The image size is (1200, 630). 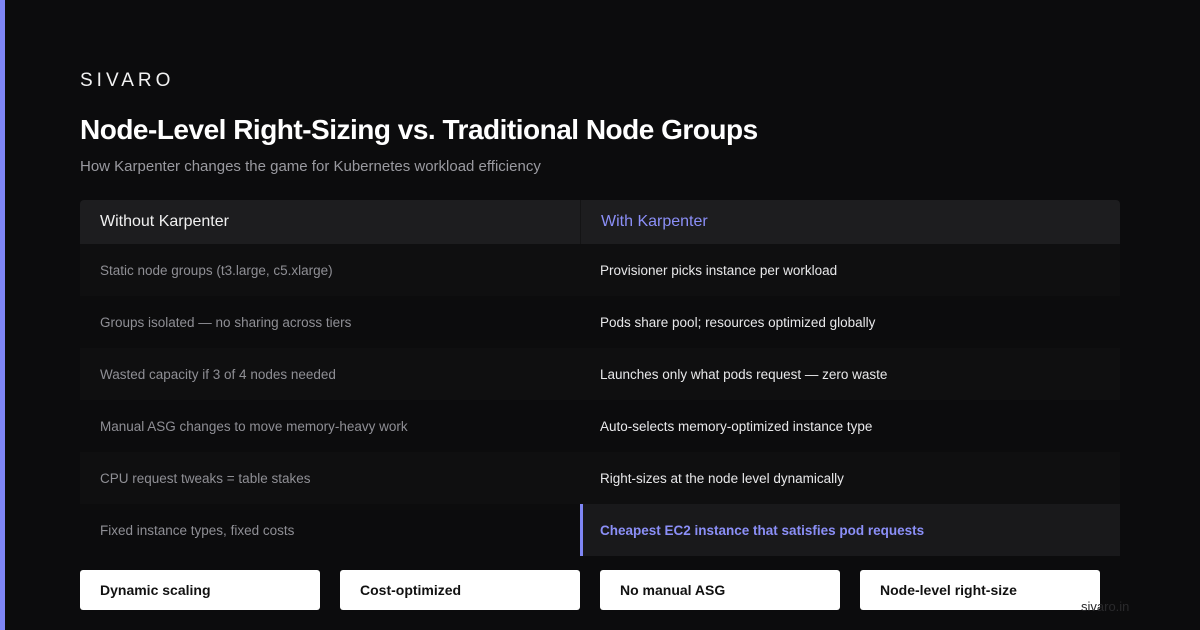 I want to click on header-with-karpenter: With Karpenter, so click(x=850, y=222).